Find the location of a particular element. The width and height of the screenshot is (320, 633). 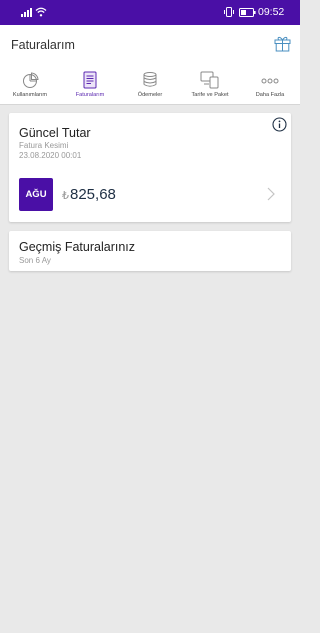

status-bar: 09:52 is located at coordinates (150, 12).